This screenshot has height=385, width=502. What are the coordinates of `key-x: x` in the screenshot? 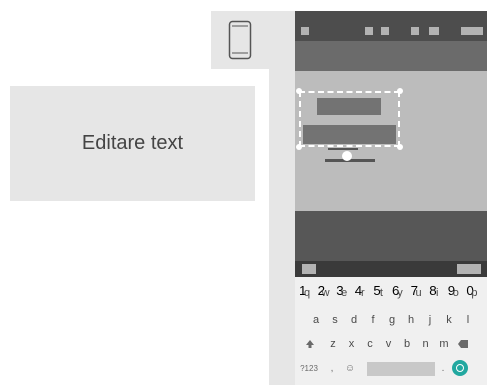 It's located at (352, 344).